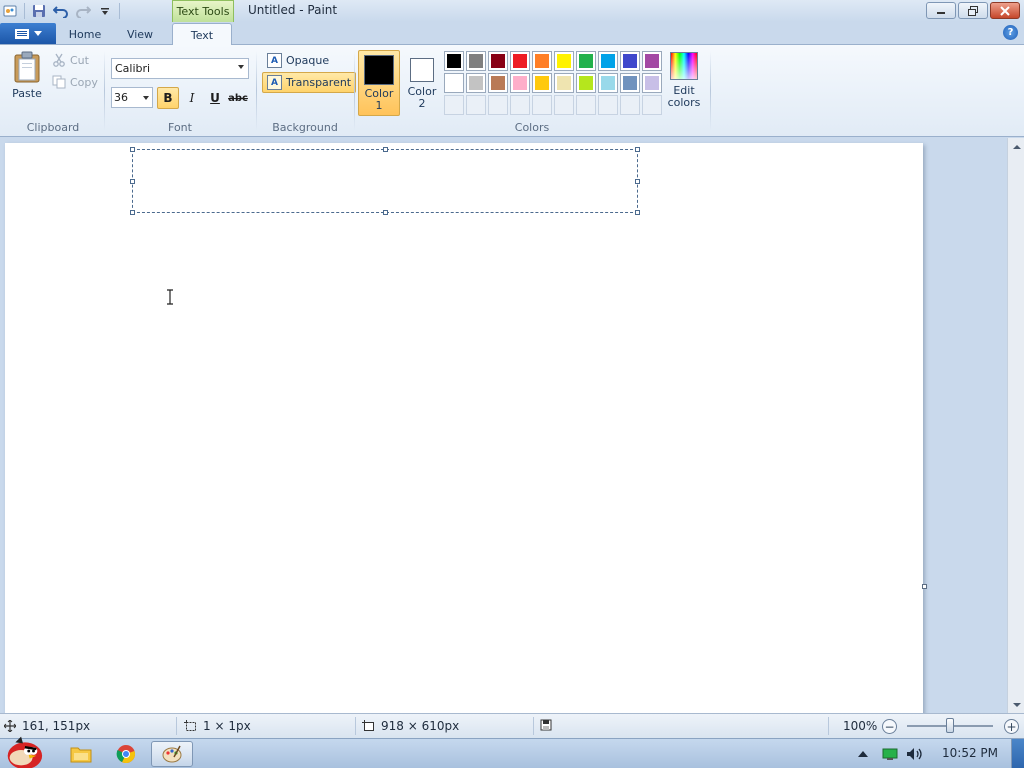 The width and height of the screenshot is (1024, 768). What do you see at coordinates (298, 60) in the screenshot?
I see `opaque-button: A Opaque` at bounding box center [298, 60].